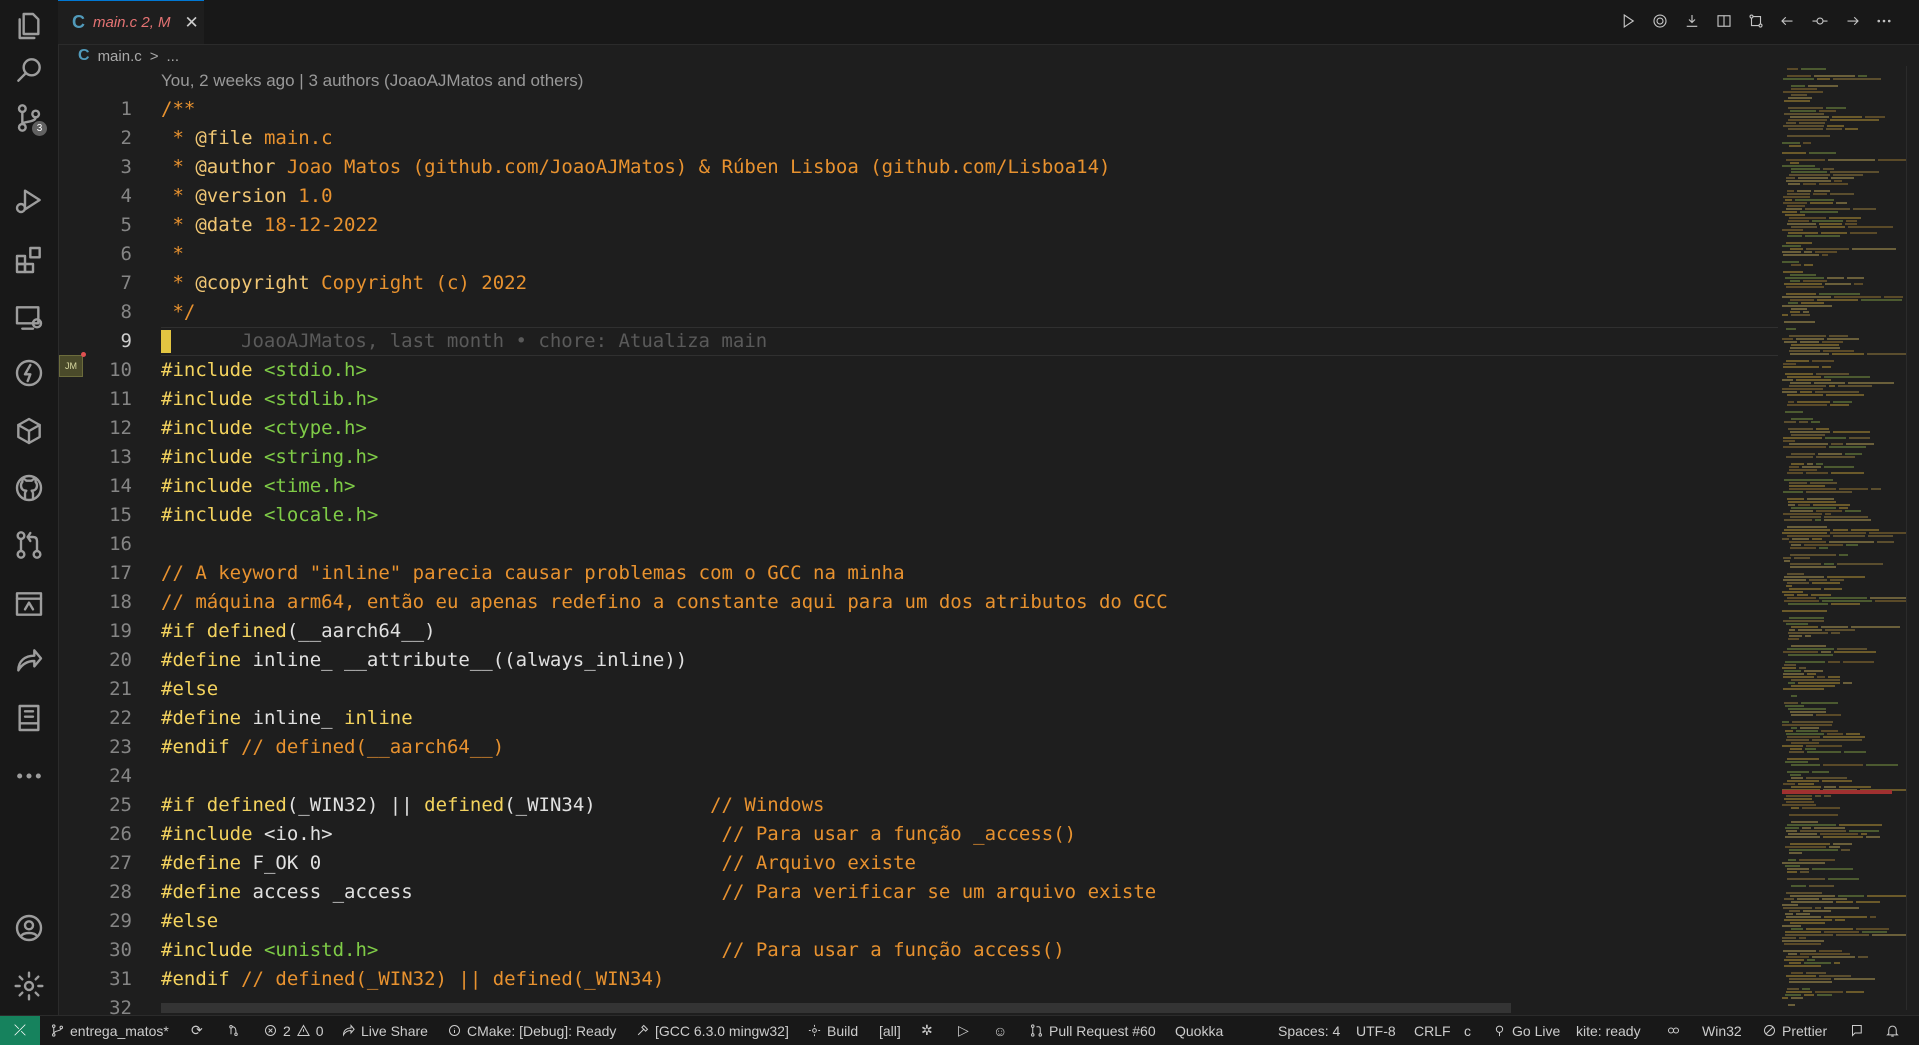 The width and height of the screenshot is (1919, 1045). What do you see at coordinates (1892, 1030) in the screenshot?
I see `notifications-button` at bounding box center [1892, 1030].